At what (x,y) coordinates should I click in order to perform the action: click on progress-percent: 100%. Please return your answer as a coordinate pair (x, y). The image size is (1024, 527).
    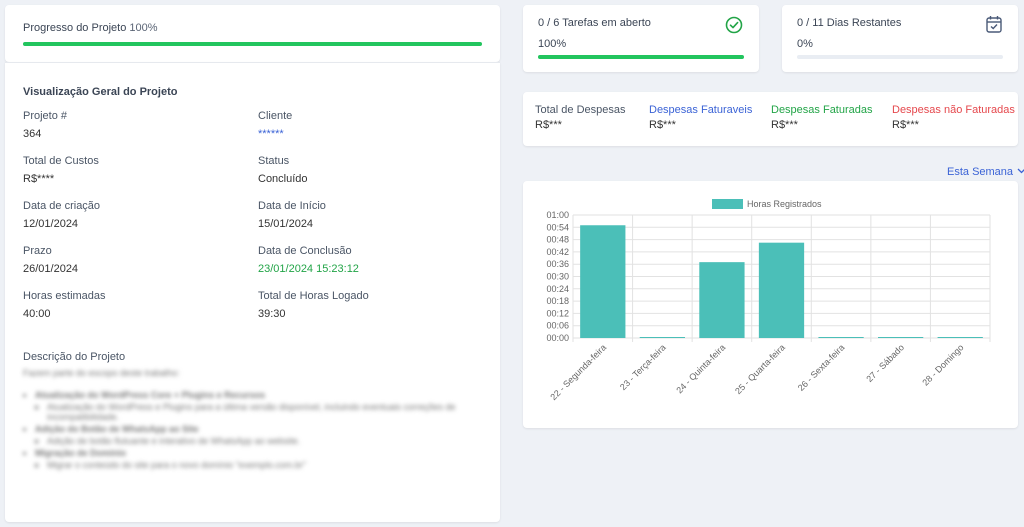
    Looking at the image, I should click on (143, 28).